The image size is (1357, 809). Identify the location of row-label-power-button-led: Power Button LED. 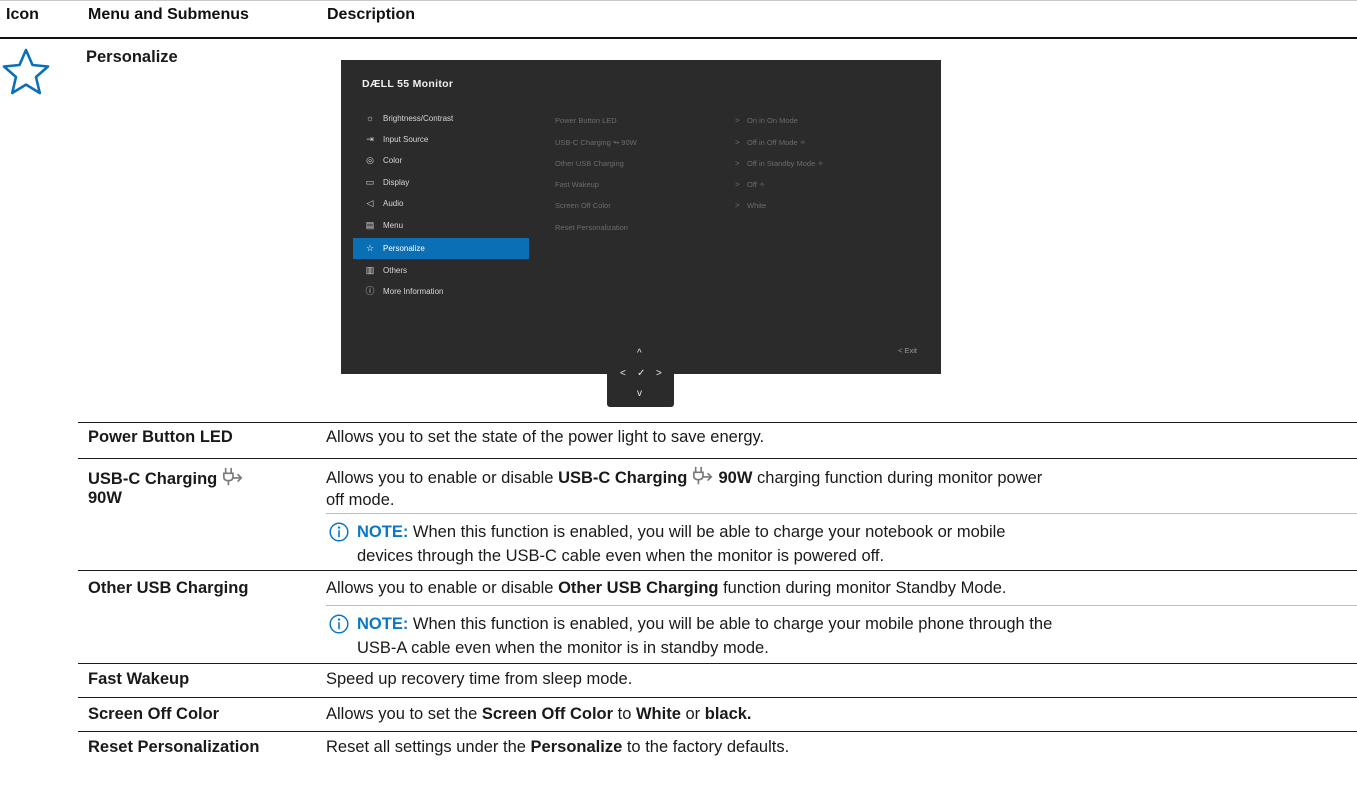
(160, 437).